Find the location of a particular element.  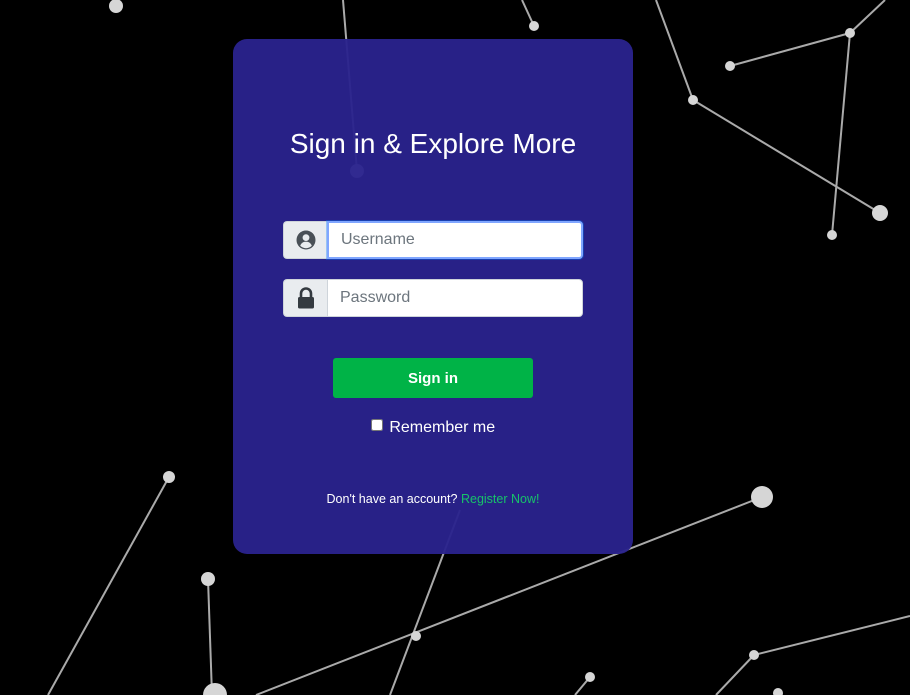

remember-me: Remember me is located at coordinates (433, 428).